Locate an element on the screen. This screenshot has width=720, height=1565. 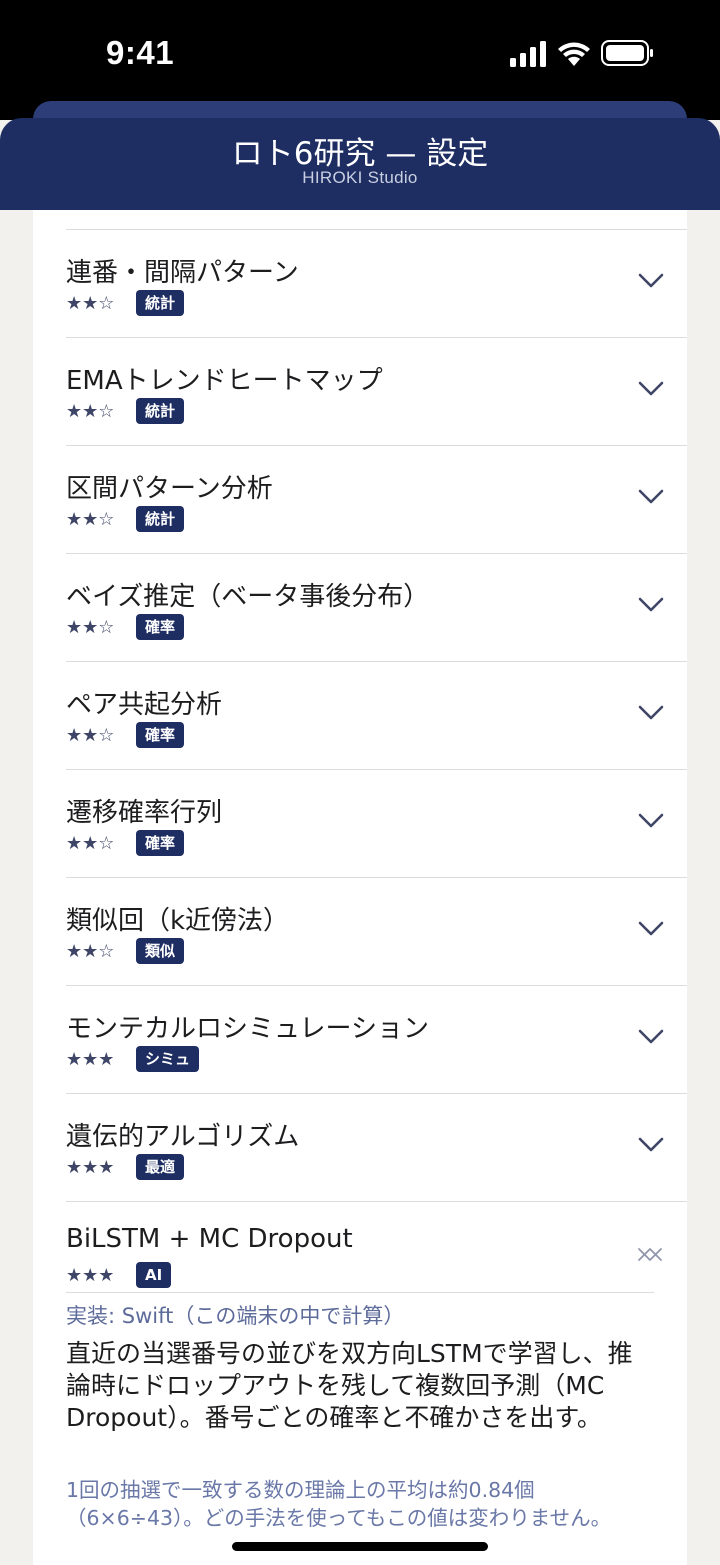
cellular-signal-icon is located at coordinates (528, 54).